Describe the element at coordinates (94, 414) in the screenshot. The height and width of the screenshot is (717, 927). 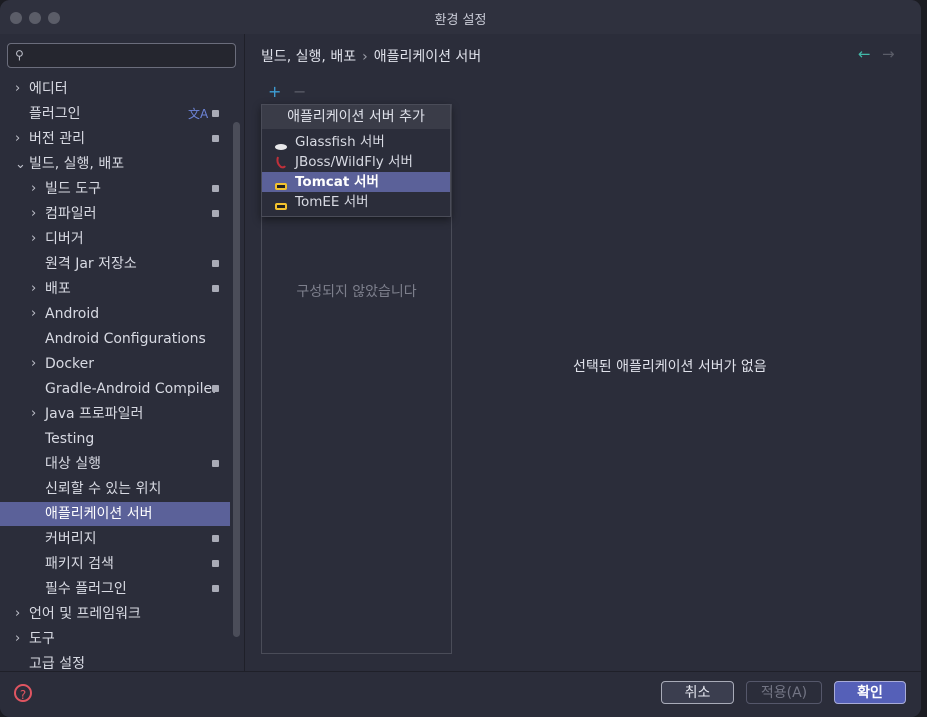
I see `sidebar-item-label: Java 프로파일러` at that location.